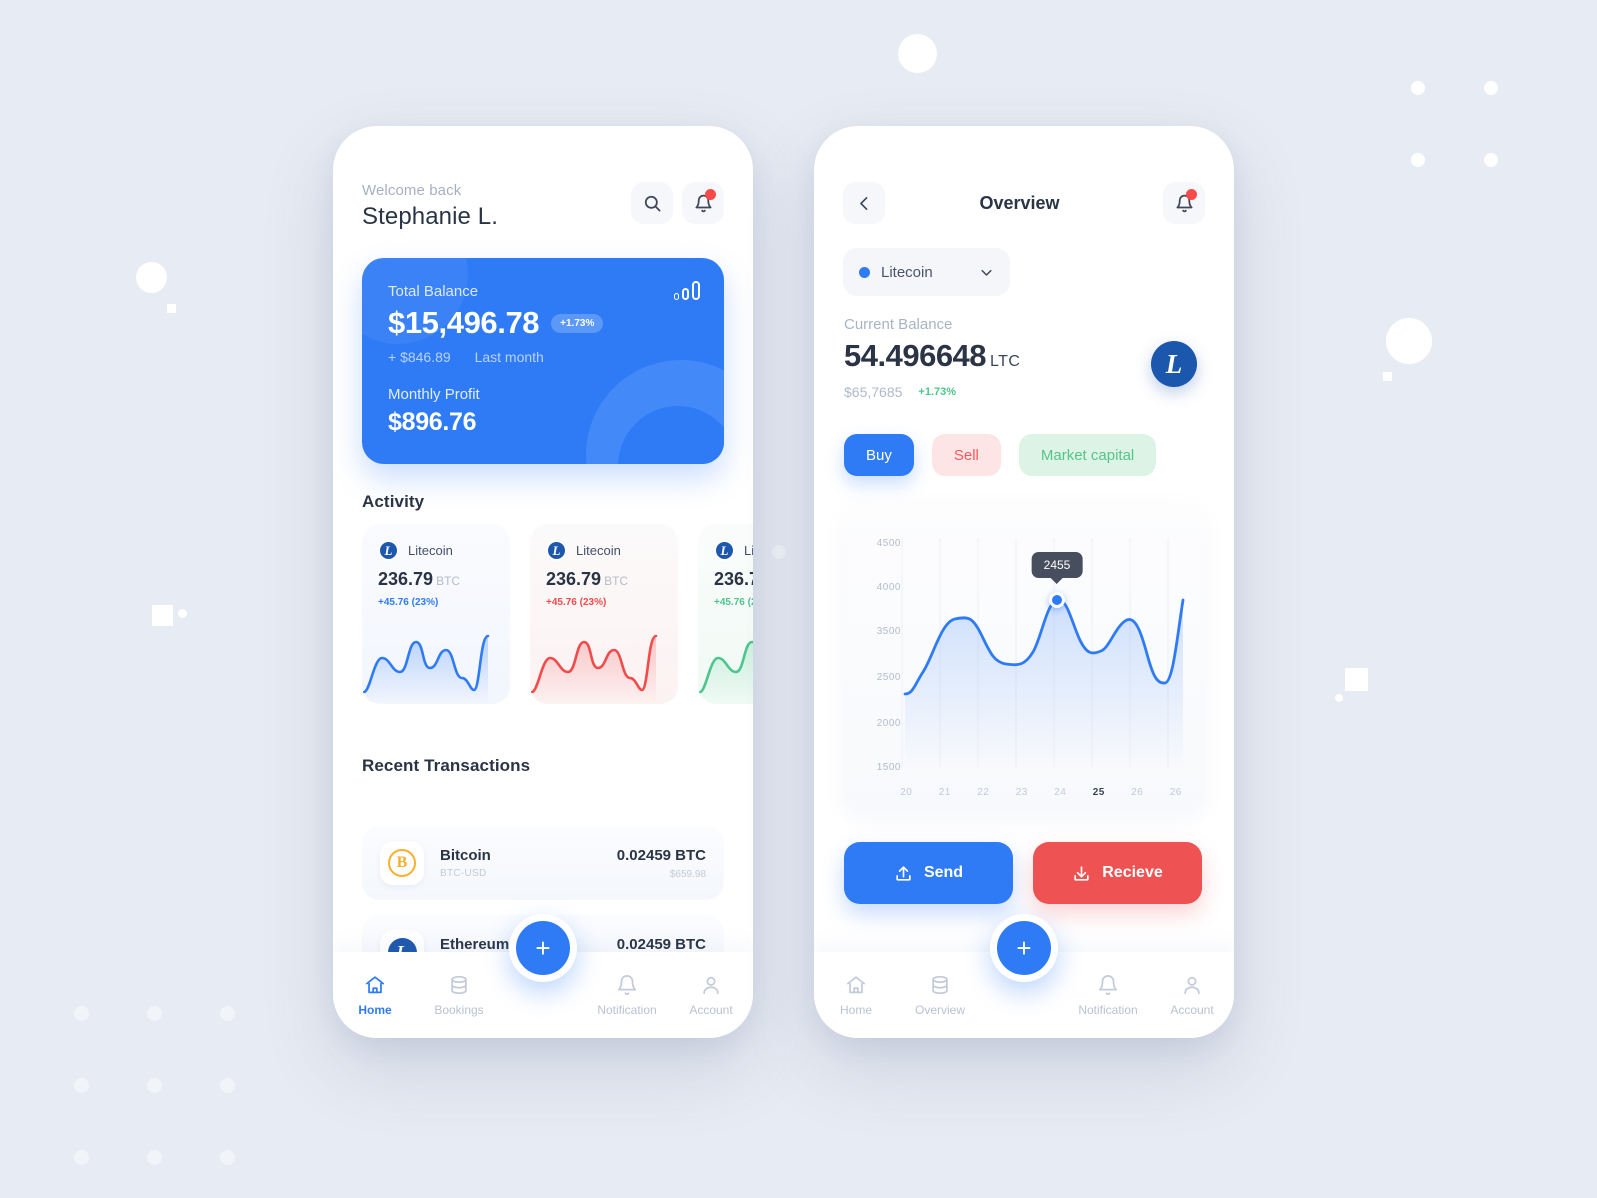  What do you see at coordinates (1041, 792) in the screenshot?
I see `chart-x-axis: 20 21 22 23 24 25 26 26` at bounding box center [1041, 792].